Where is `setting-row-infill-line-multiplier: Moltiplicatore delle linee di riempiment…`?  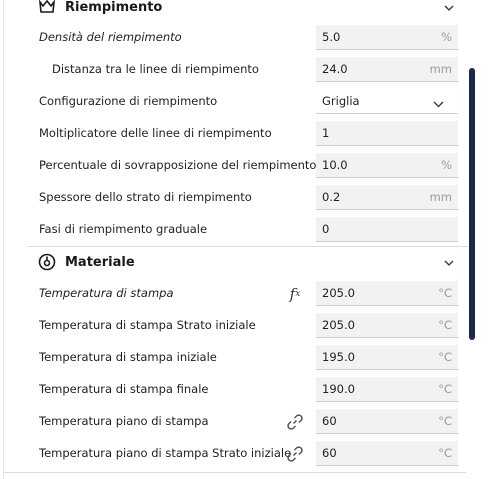 setting-row-infill-line-multiplier: Moltiplicatore delle linee di riempiment… is located at coordinates (240, 134).